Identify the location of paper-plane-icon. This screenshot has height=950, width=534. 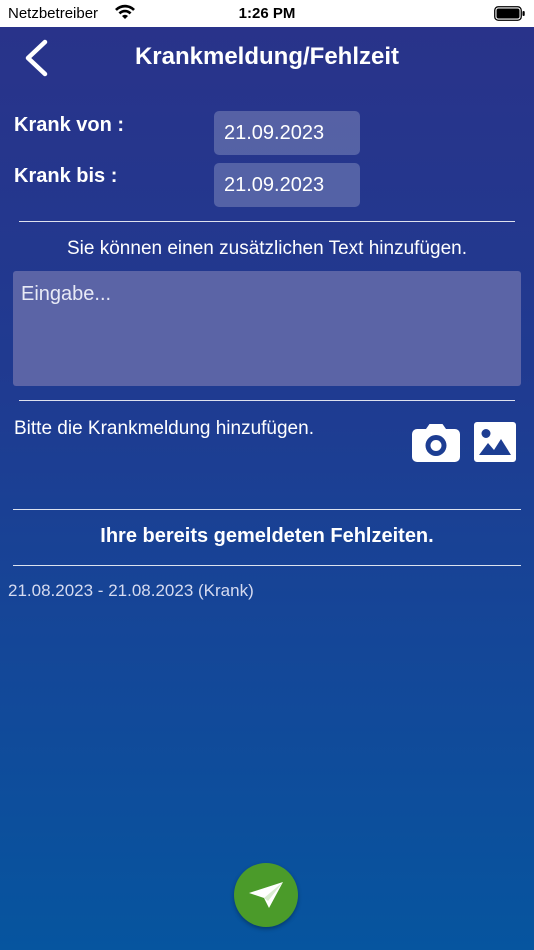
(266, 895).